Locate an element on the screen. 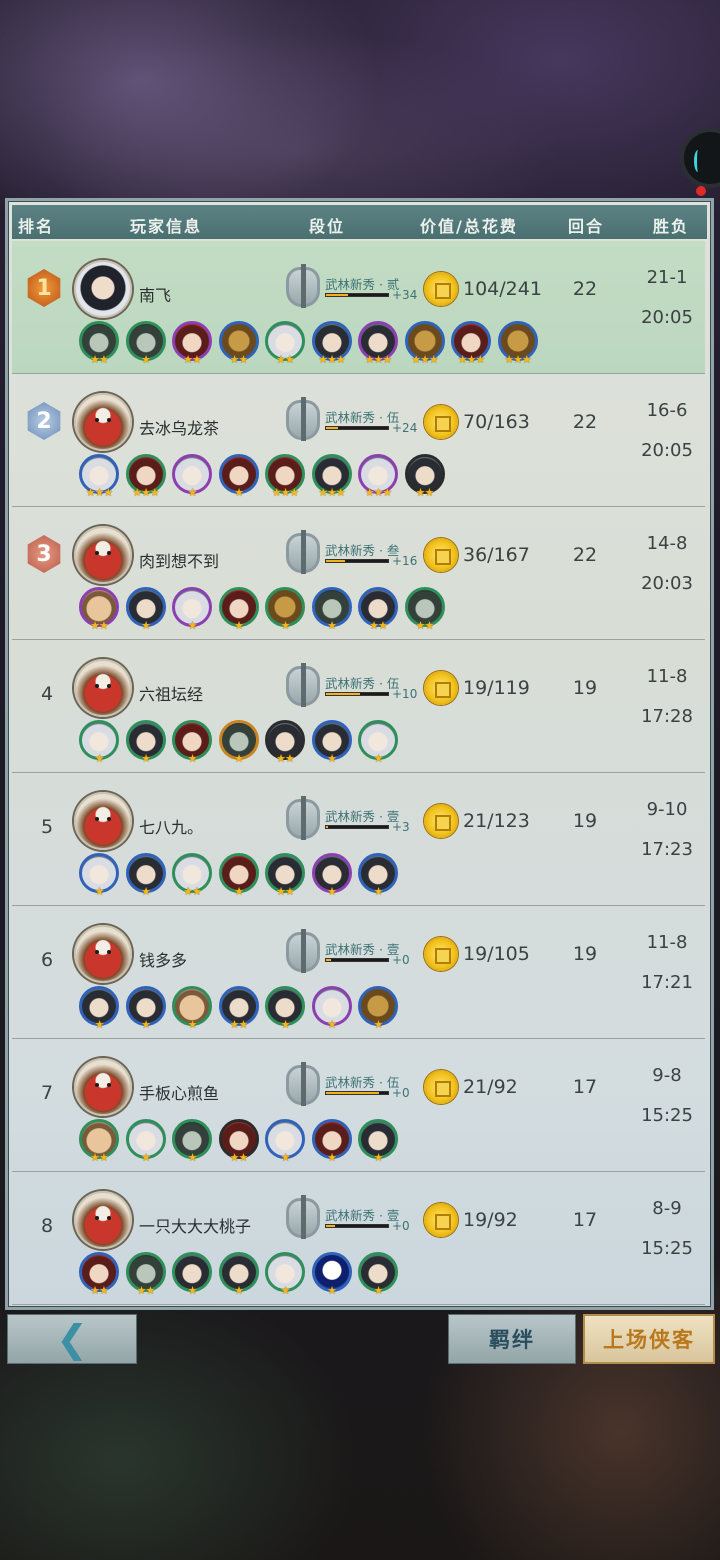 This screenshot has height=1560, width=720. player-name: 去冰乌龙茶 is located at coordinates (179, 428).